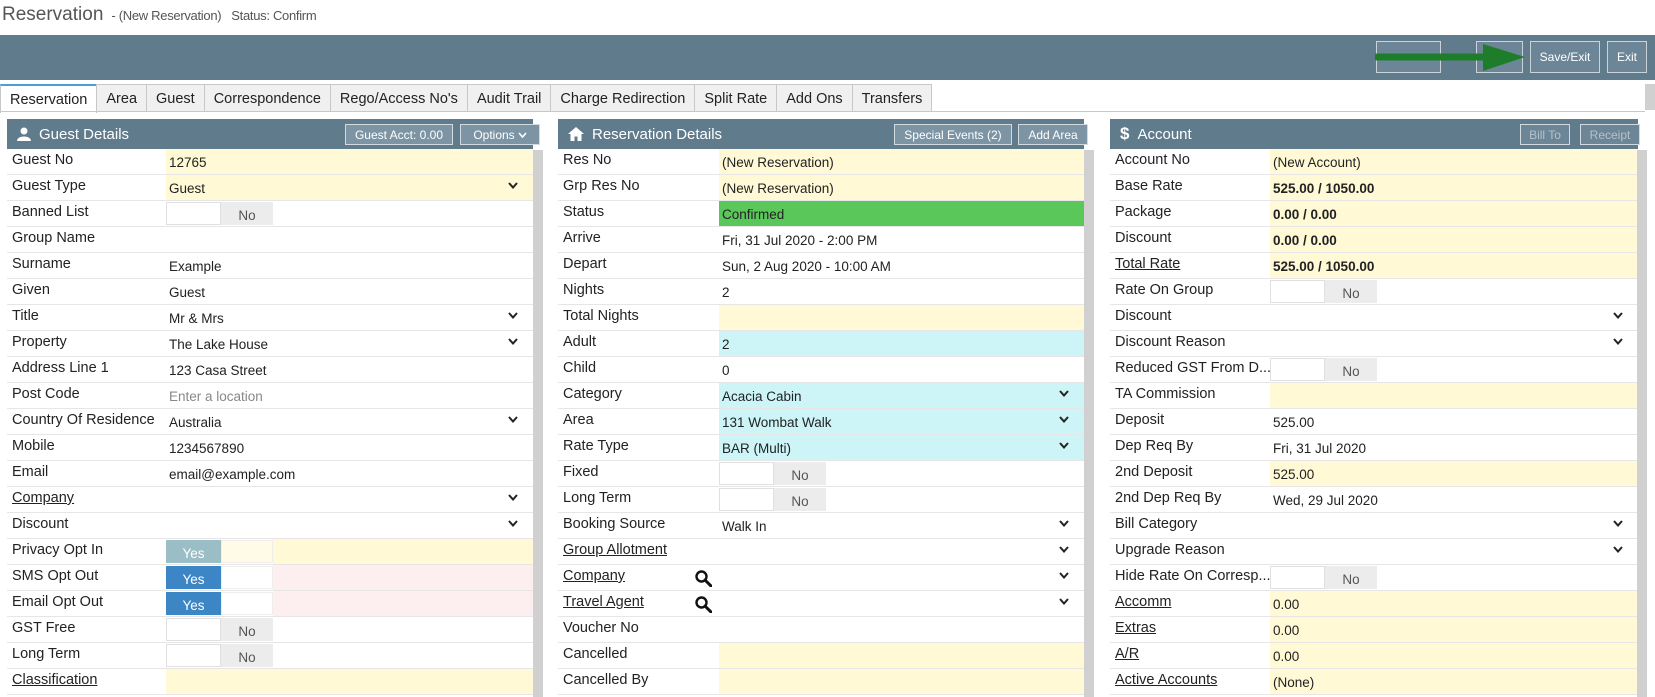 Image resolution: width=1655 pixels, height=697 pixels. What do you see at coordinates (1190, 265) in the screenshot?
I see `total-rate-label: Total Rate` at bounding box center [1190, 265].